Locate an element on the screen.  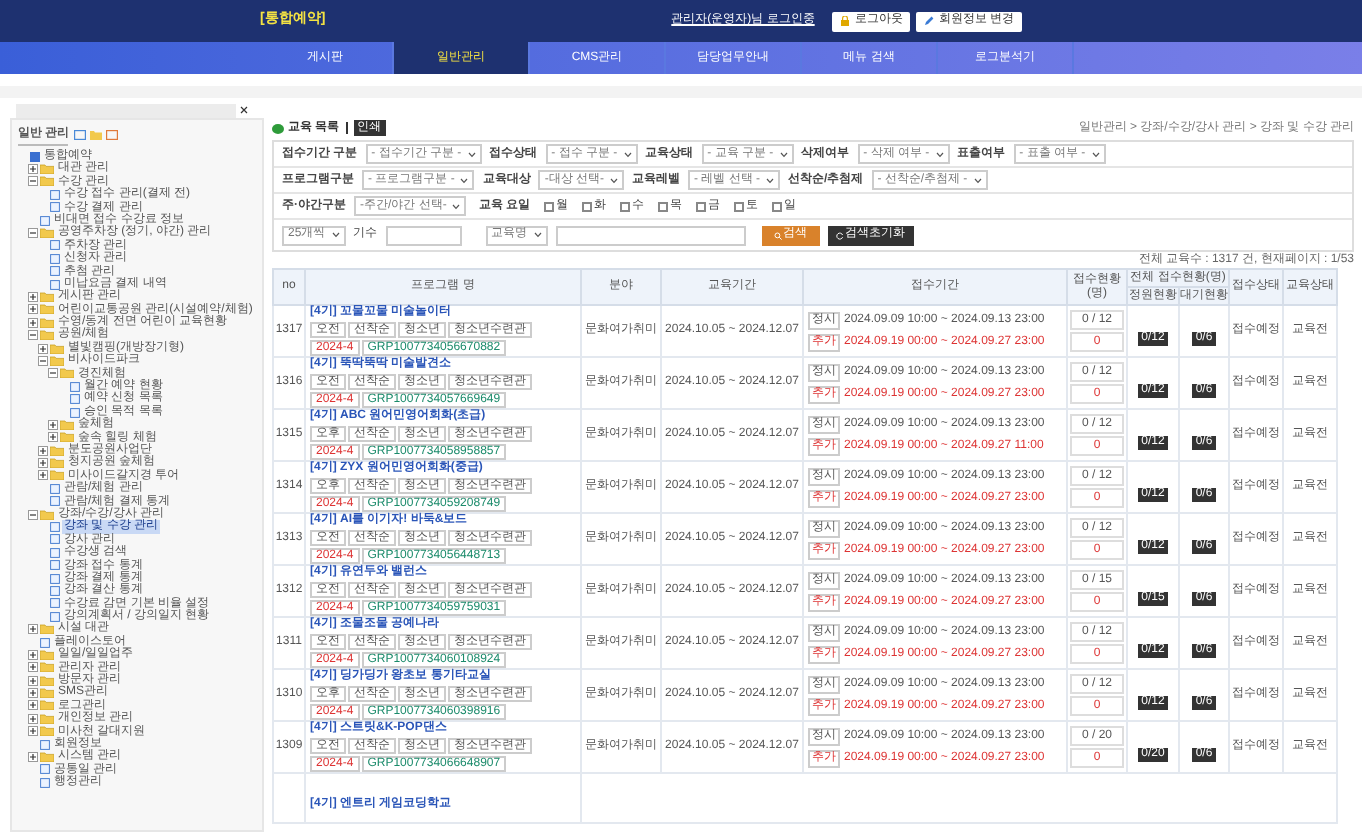
term-input is located at coordinates (423, 235).